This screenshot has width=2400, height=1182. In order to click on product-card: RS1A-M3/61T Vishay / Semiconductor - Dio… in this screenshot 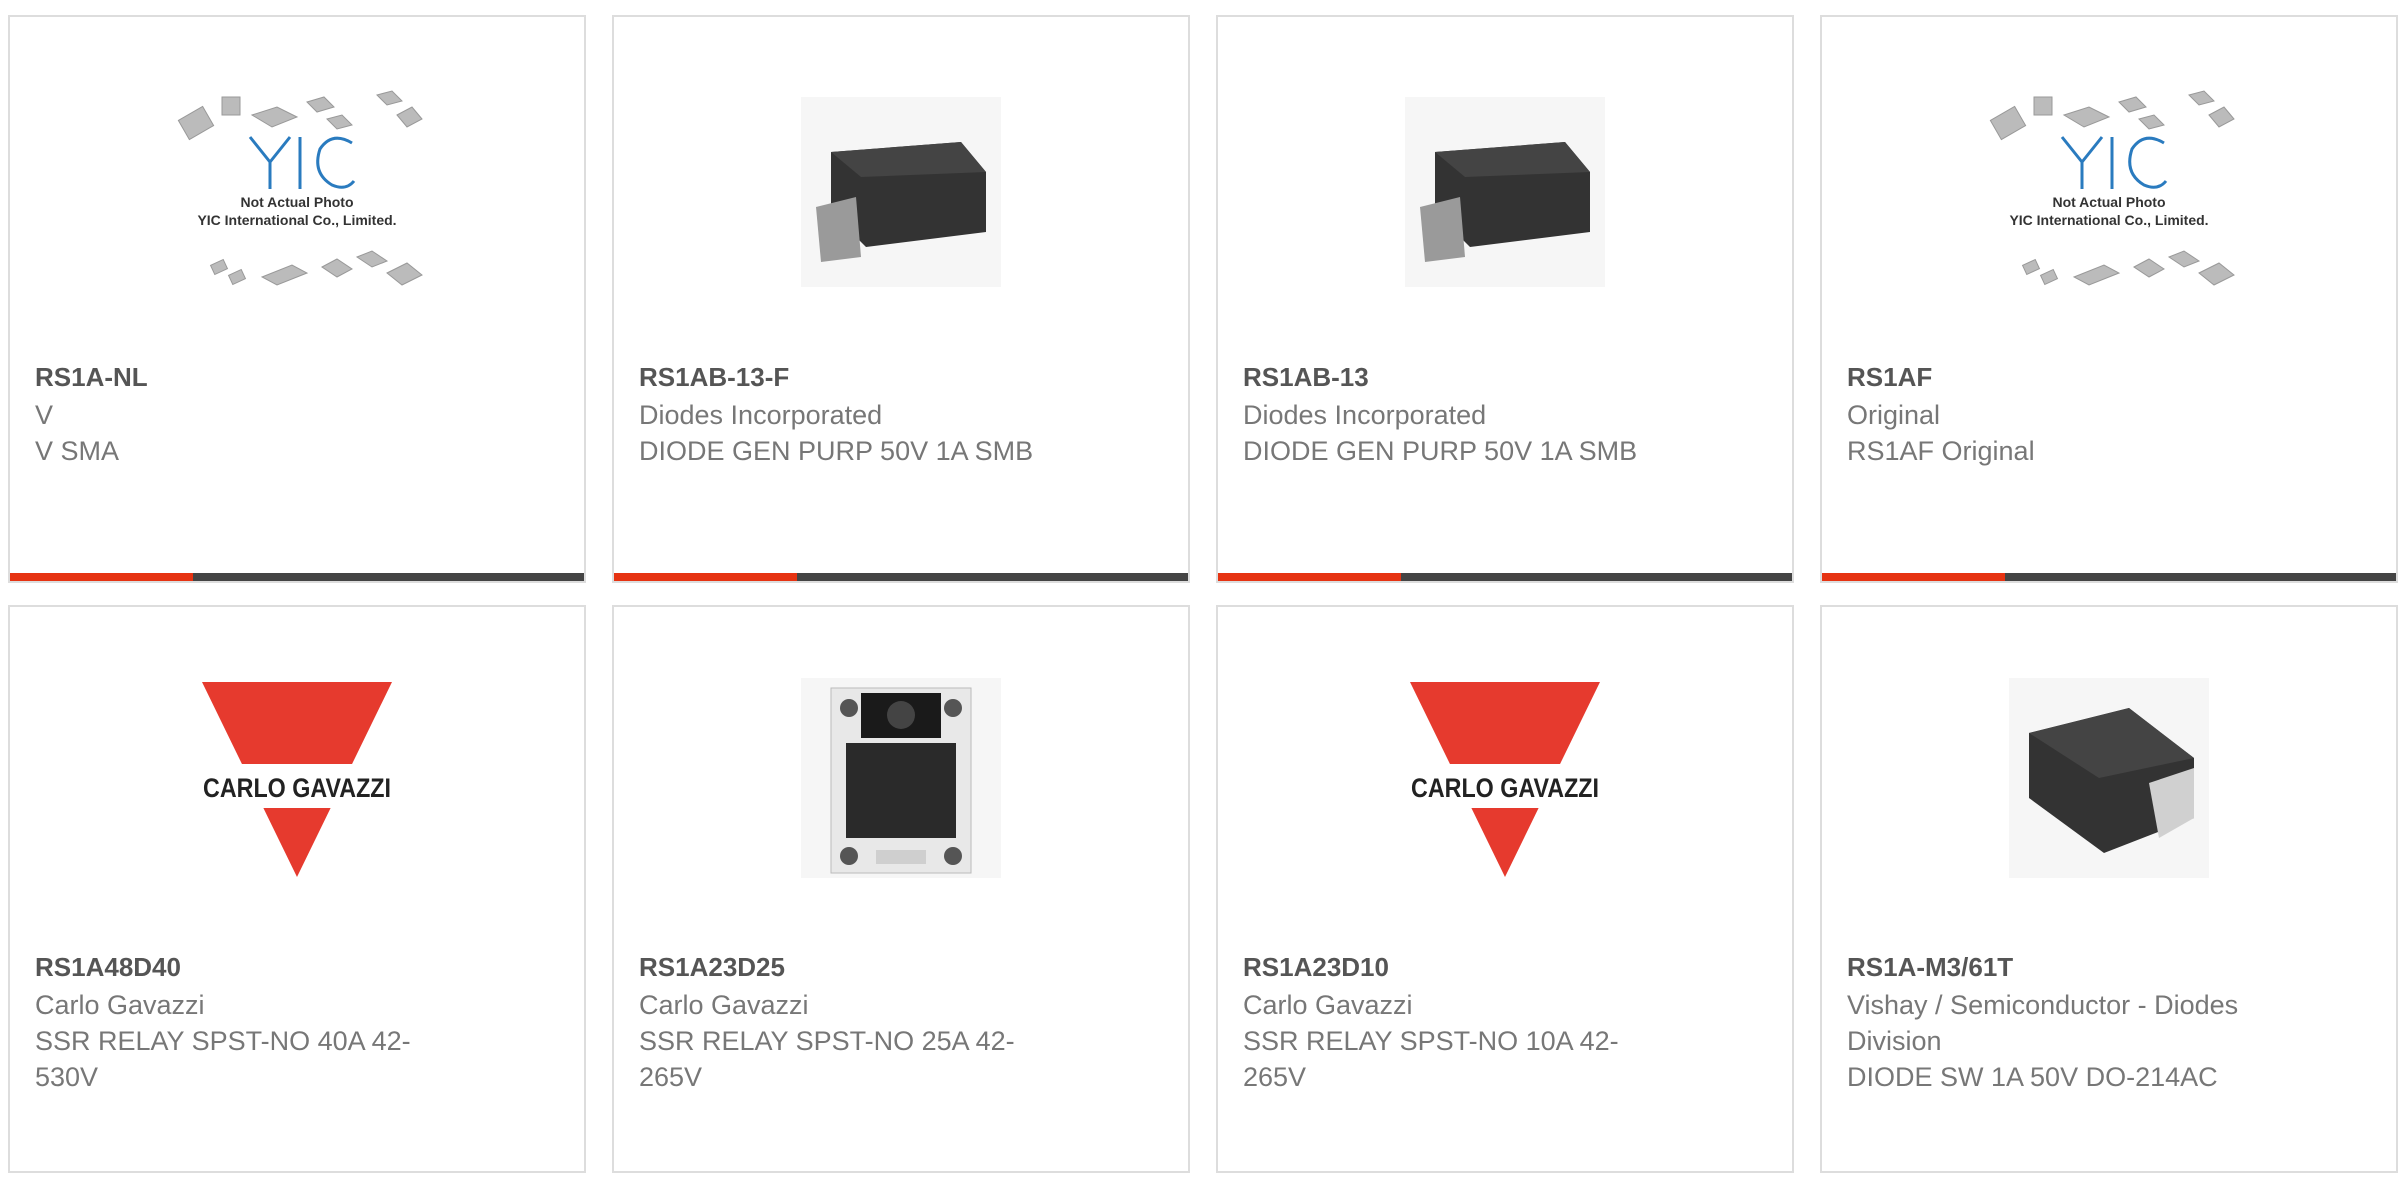, I will do `click(2109, 889)`.